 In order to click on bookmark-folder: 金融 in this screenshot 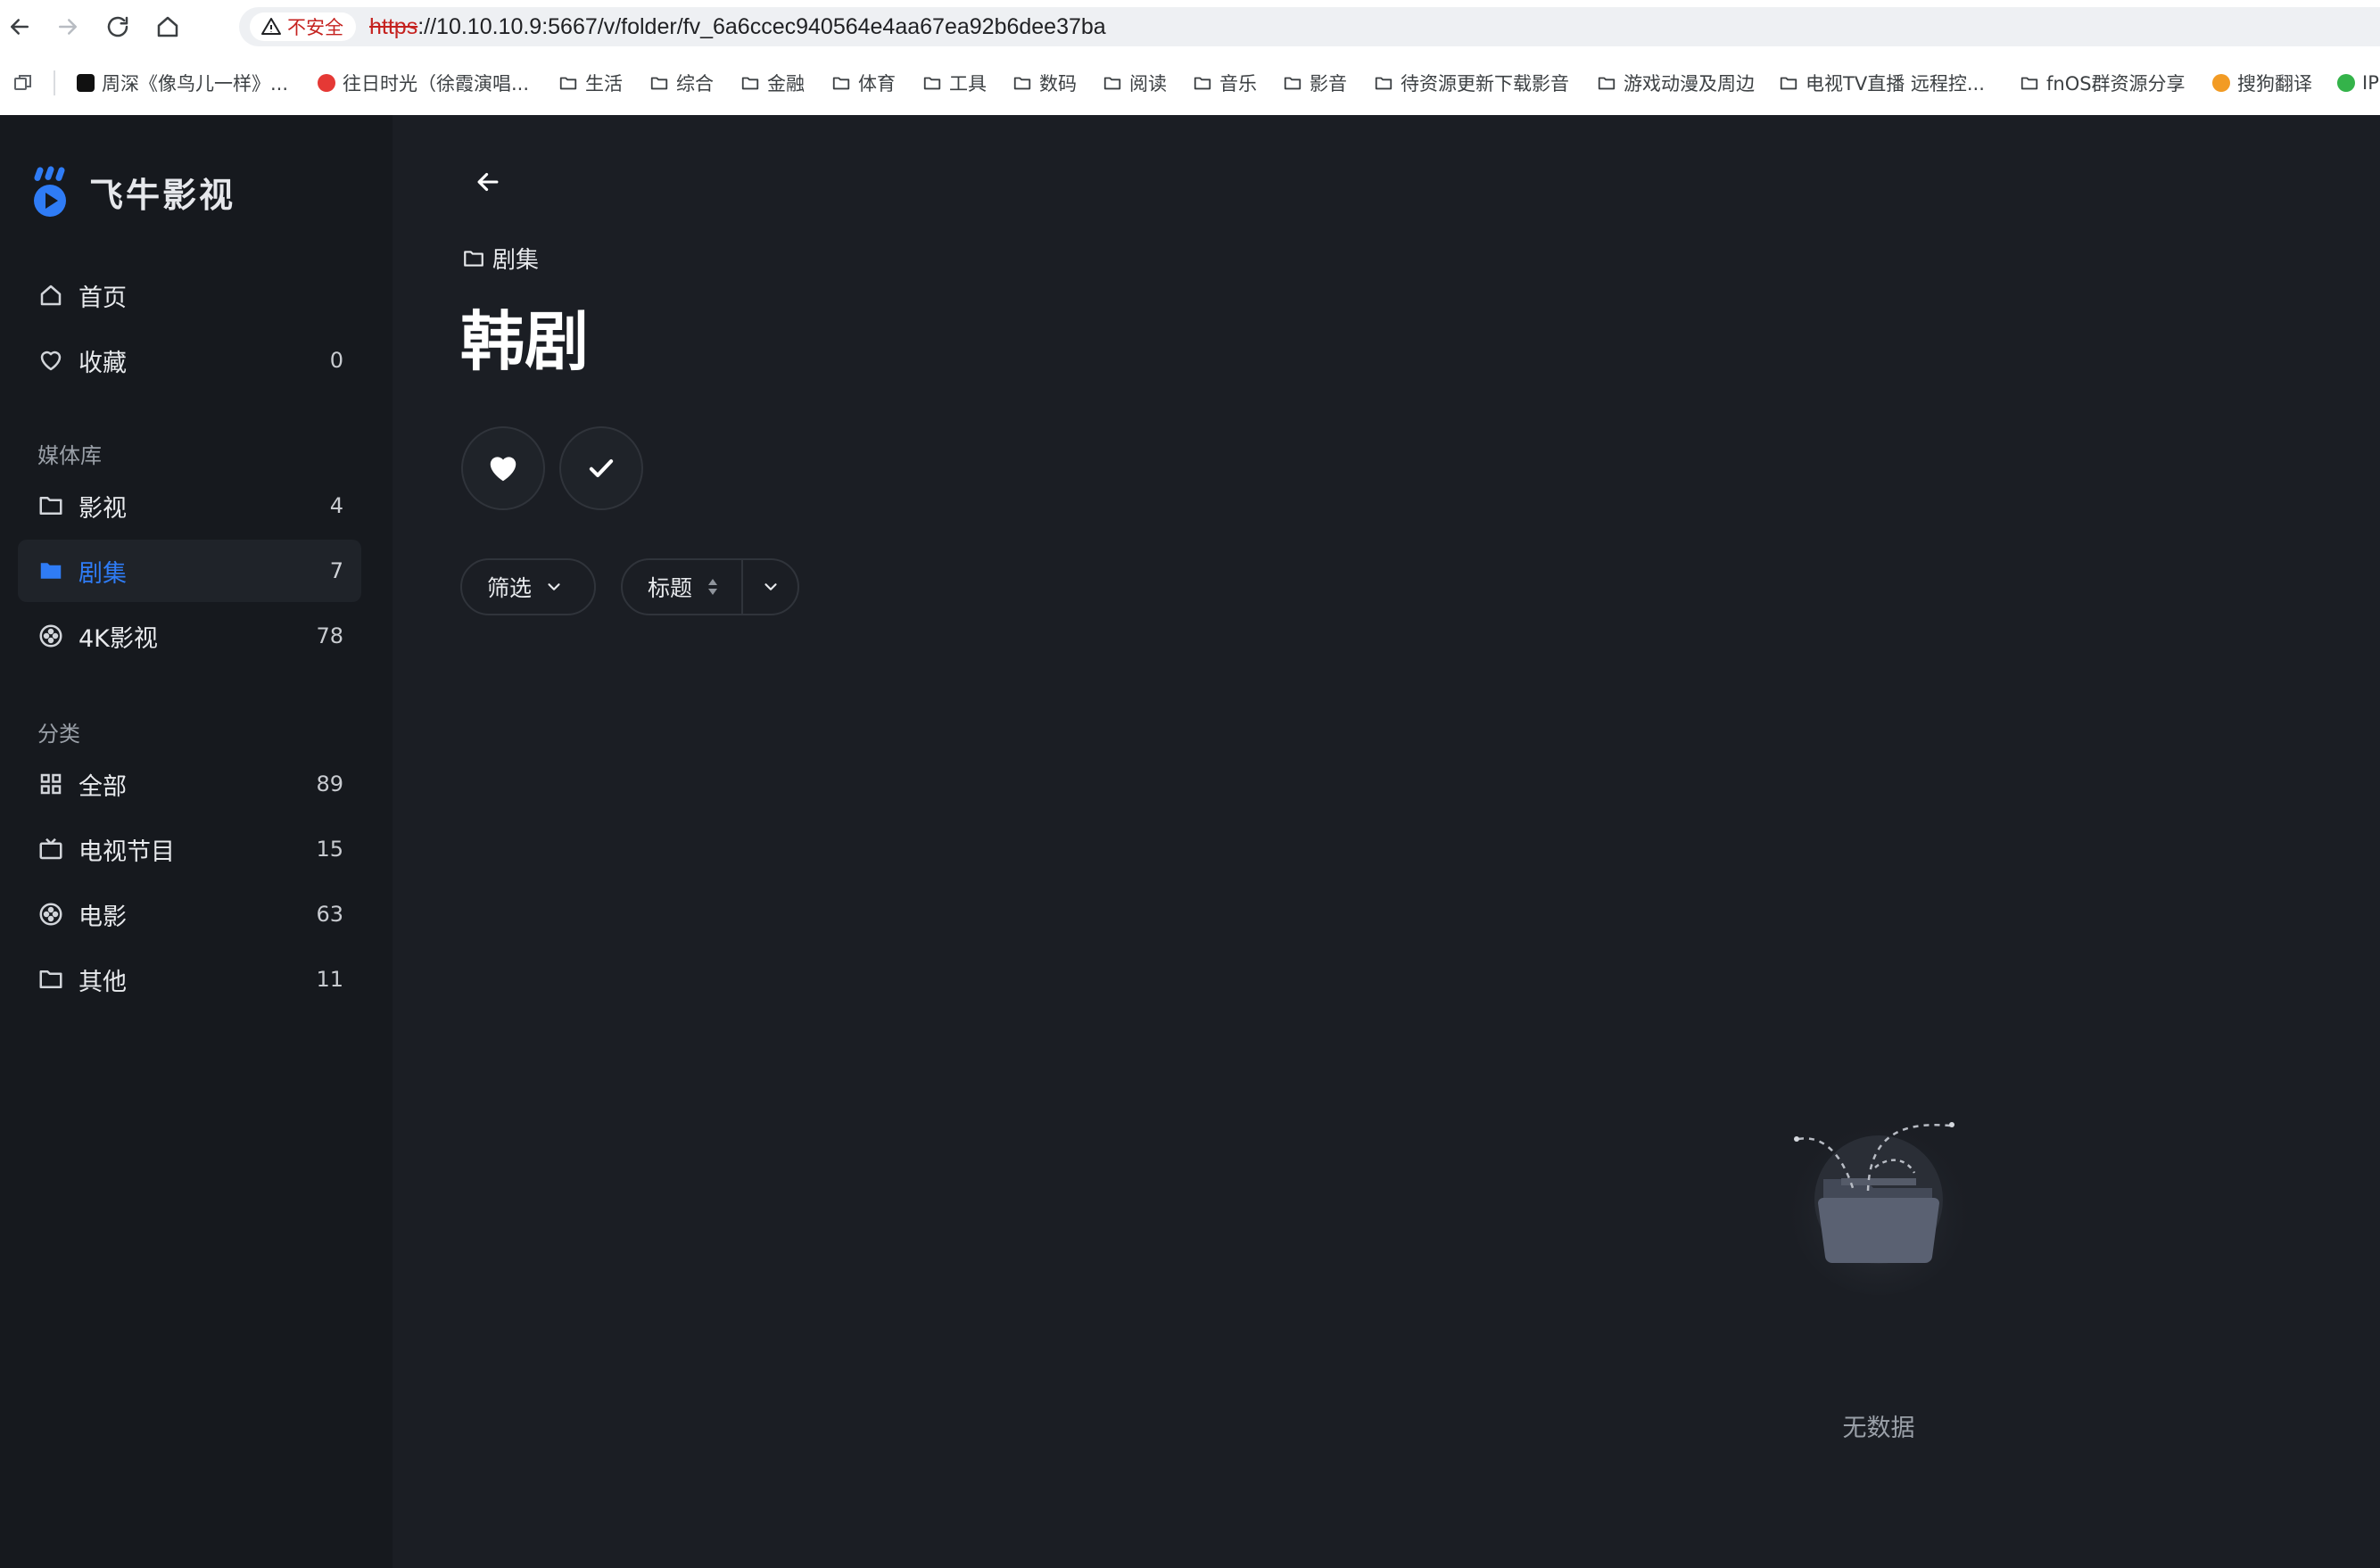, I will do `click(772, 82)`.